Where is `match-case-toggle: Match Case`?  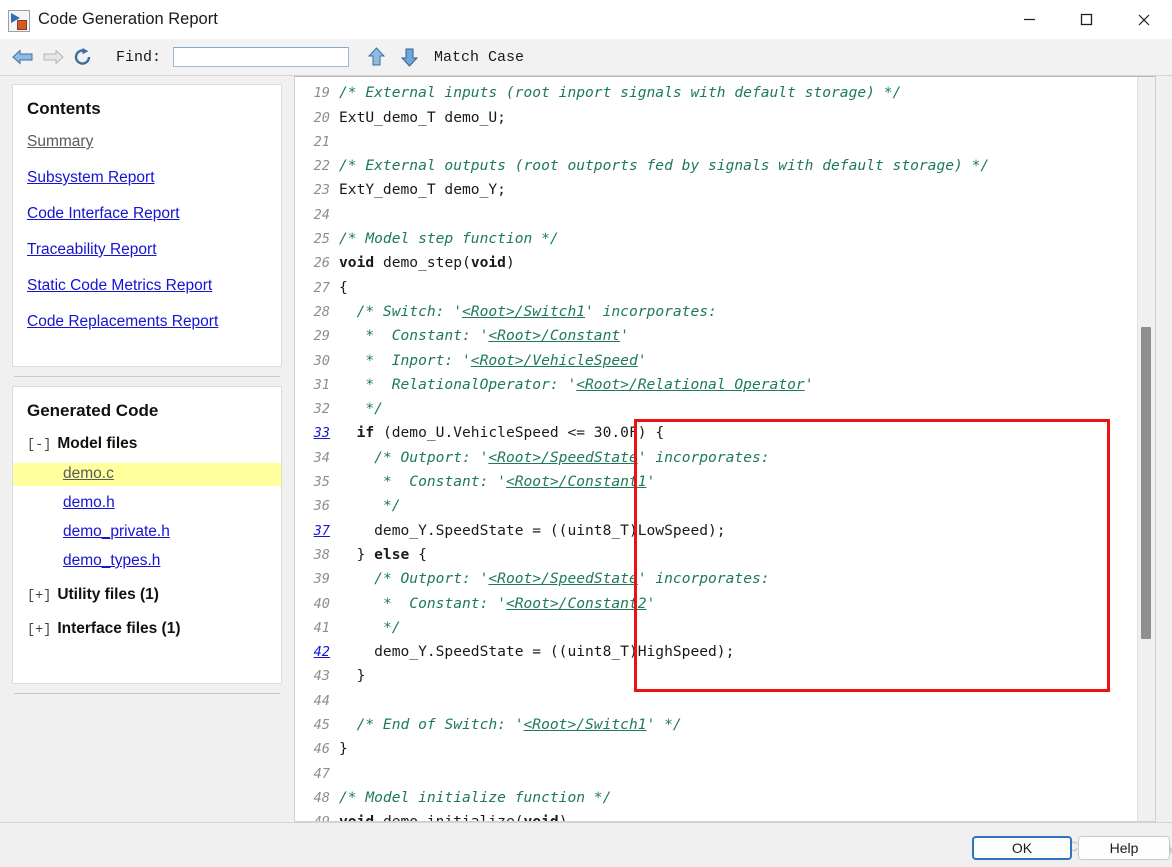
match-case-toggle: Match Case is located at coordinates (479, 57).